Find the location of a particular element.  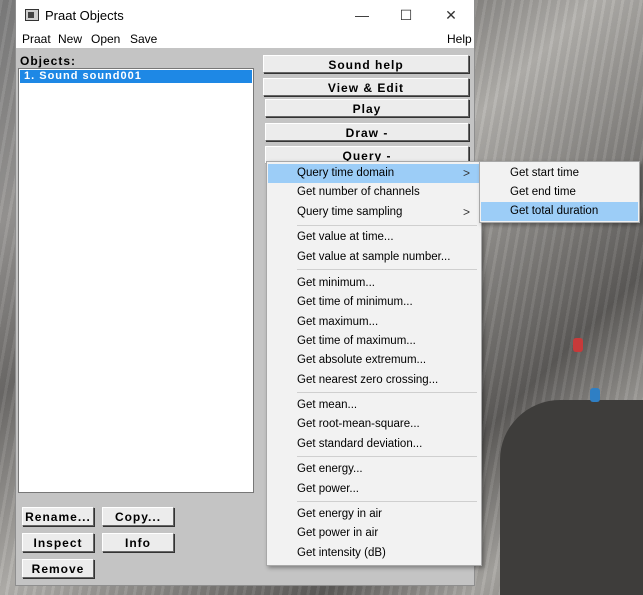

menu-new: New is located at coordinates (70, 39).